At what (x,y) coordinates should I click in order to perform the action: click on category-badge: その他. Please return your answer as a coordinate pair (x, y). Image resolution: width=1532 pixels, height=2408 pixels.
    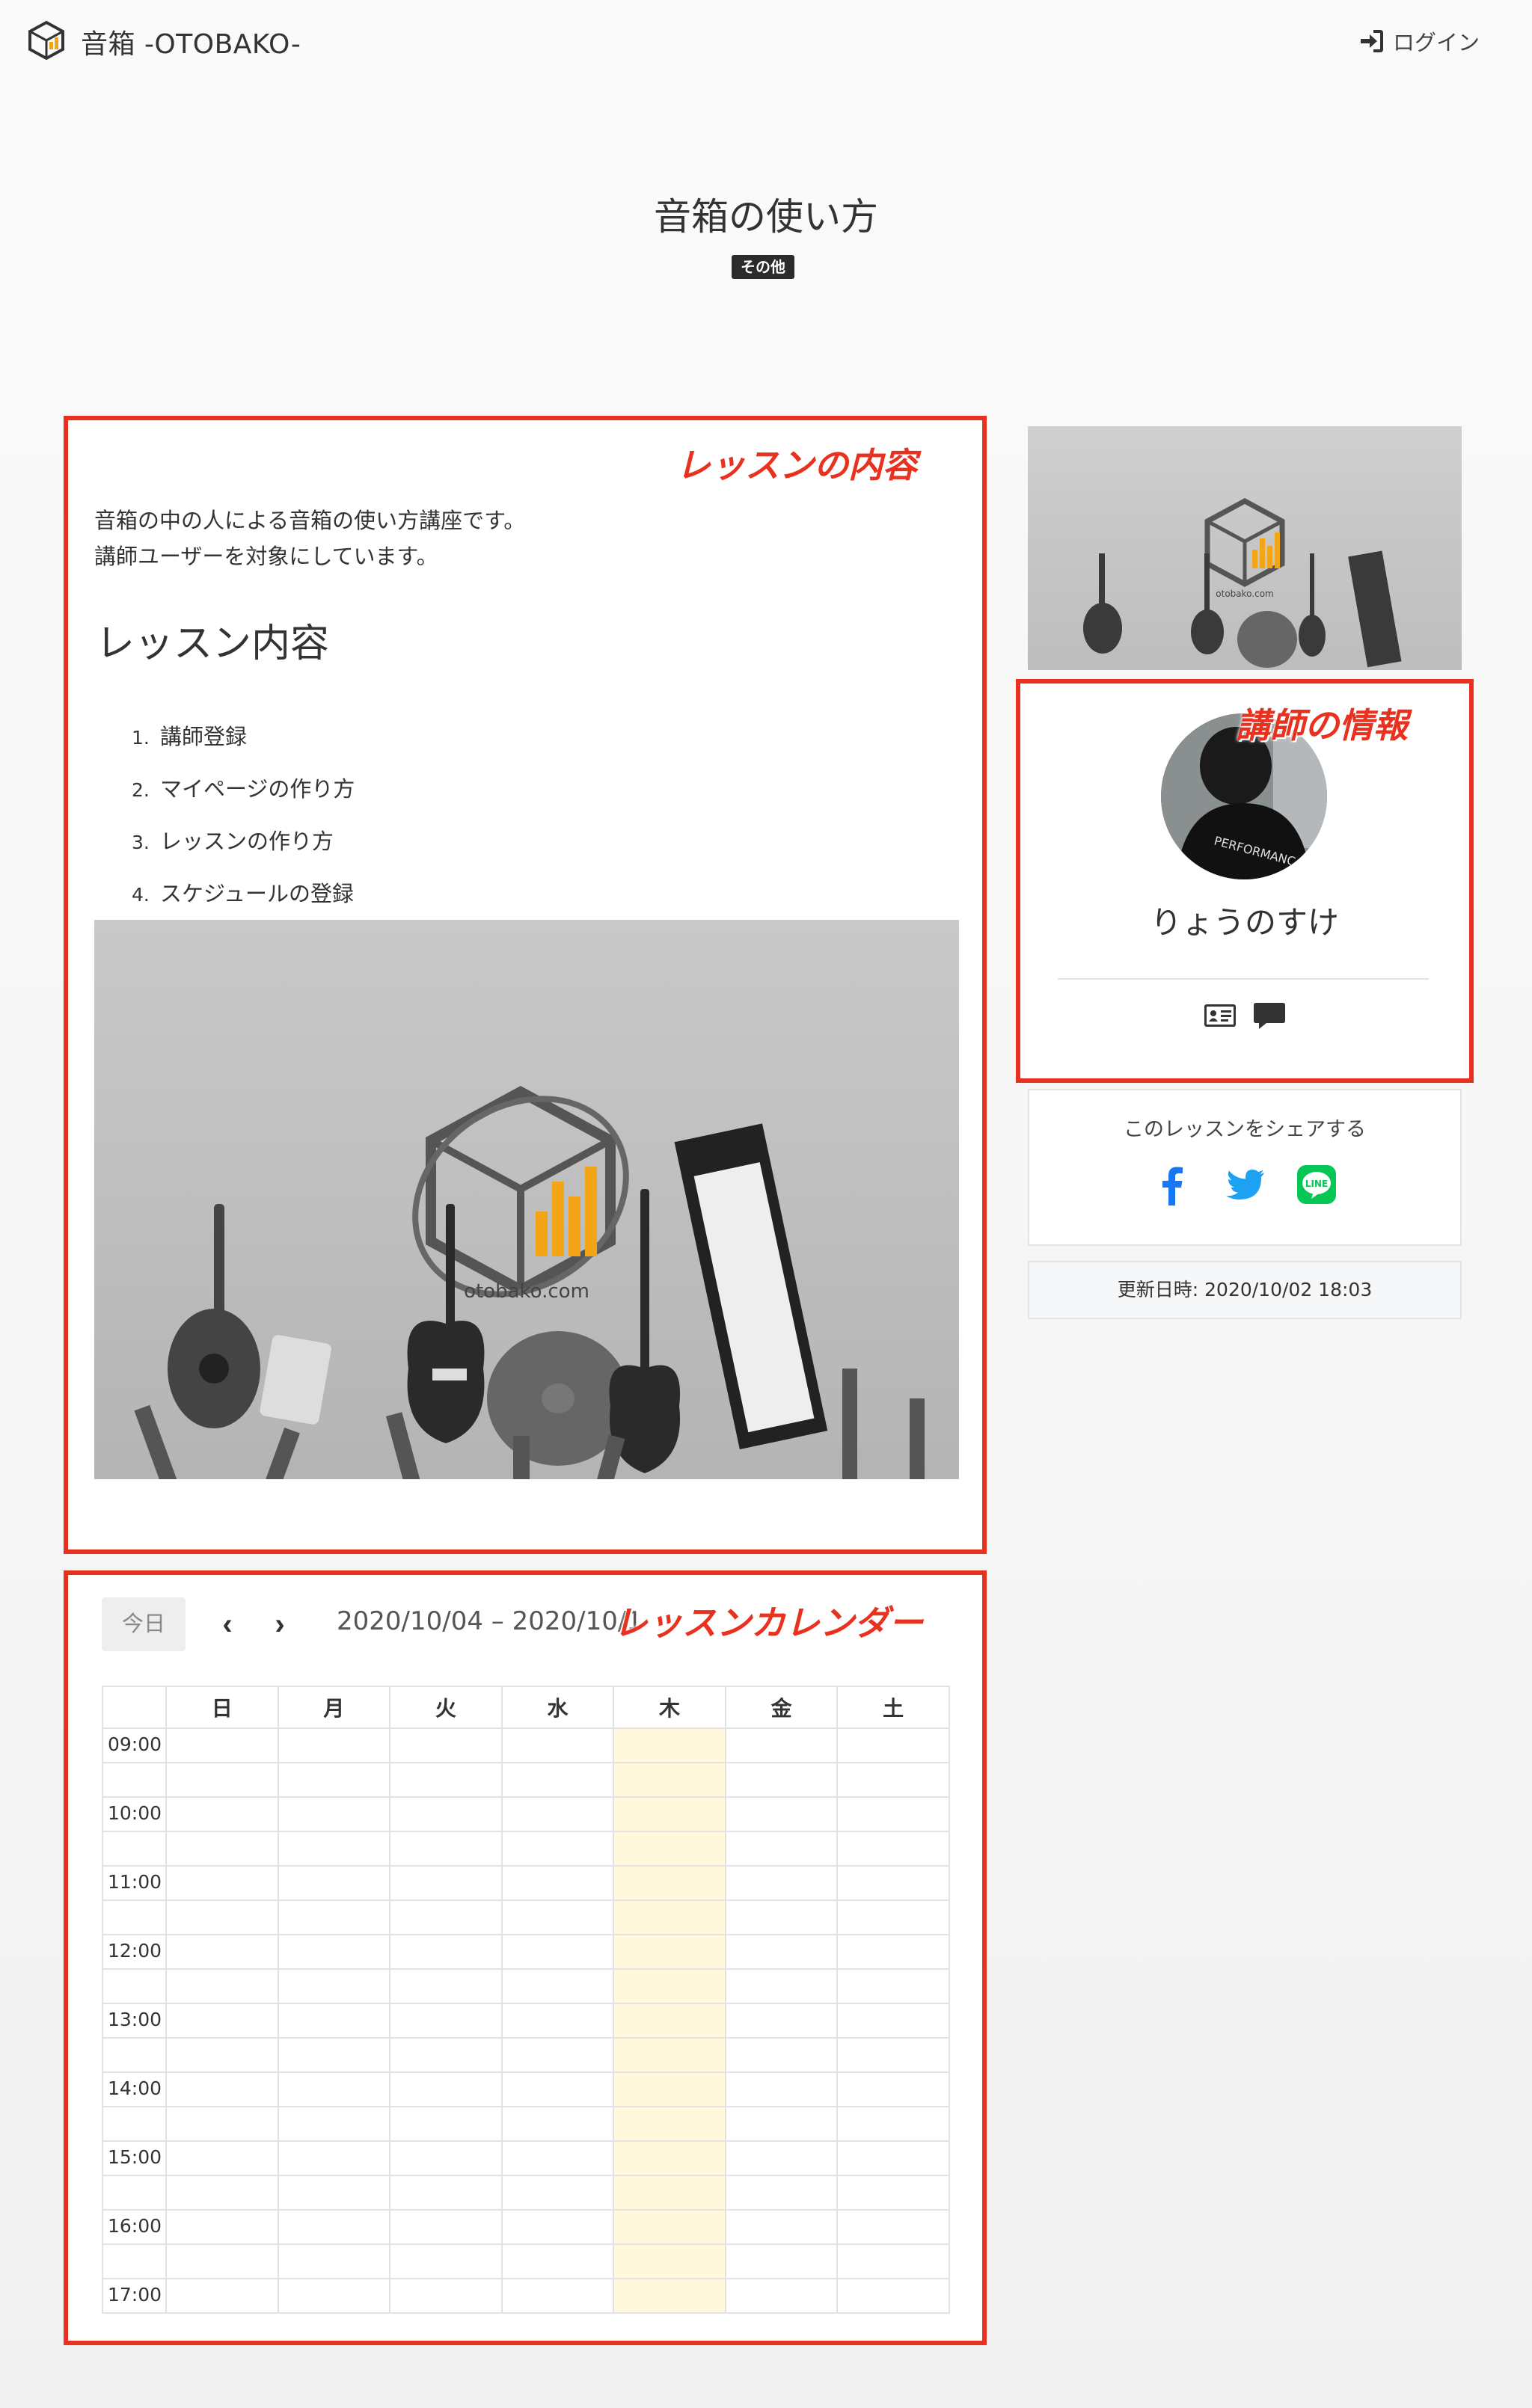
    Looking at the image, I should click on (763, 267).